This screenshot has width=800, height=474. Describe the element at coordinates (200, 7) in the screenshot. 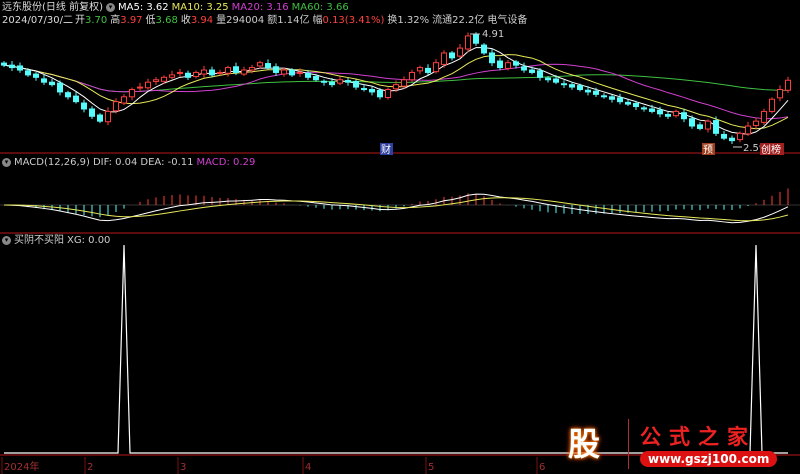

I see `ma10-value: MA10: 3.25` at that location.